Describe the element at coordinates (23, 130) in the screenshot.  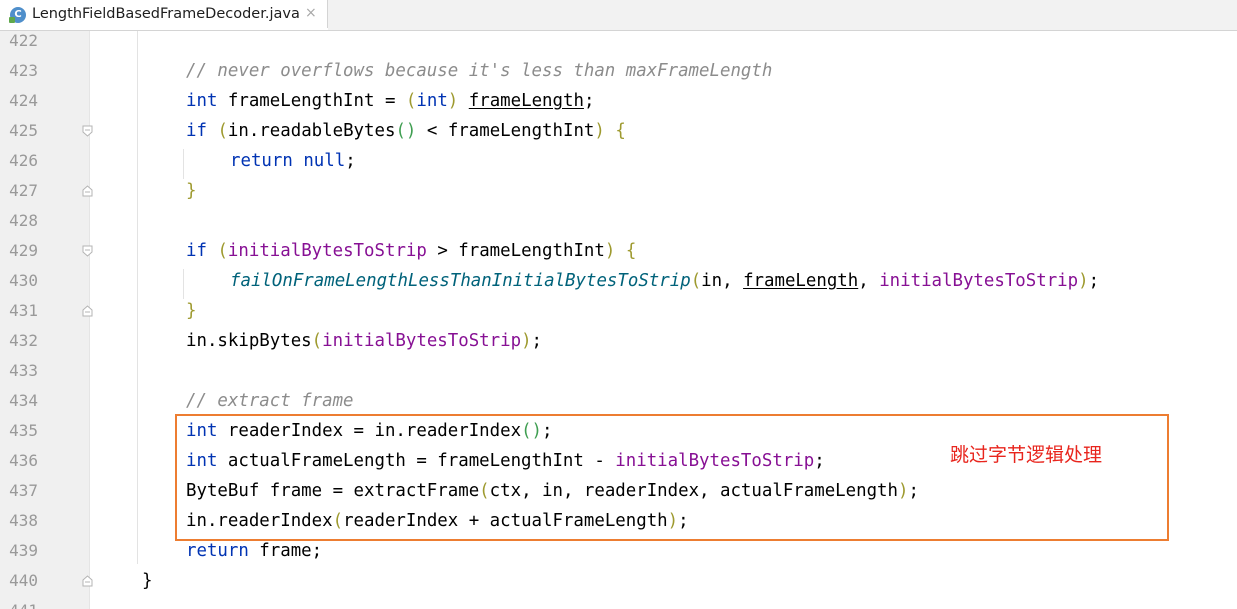
I see `line-number: 425` at that location.